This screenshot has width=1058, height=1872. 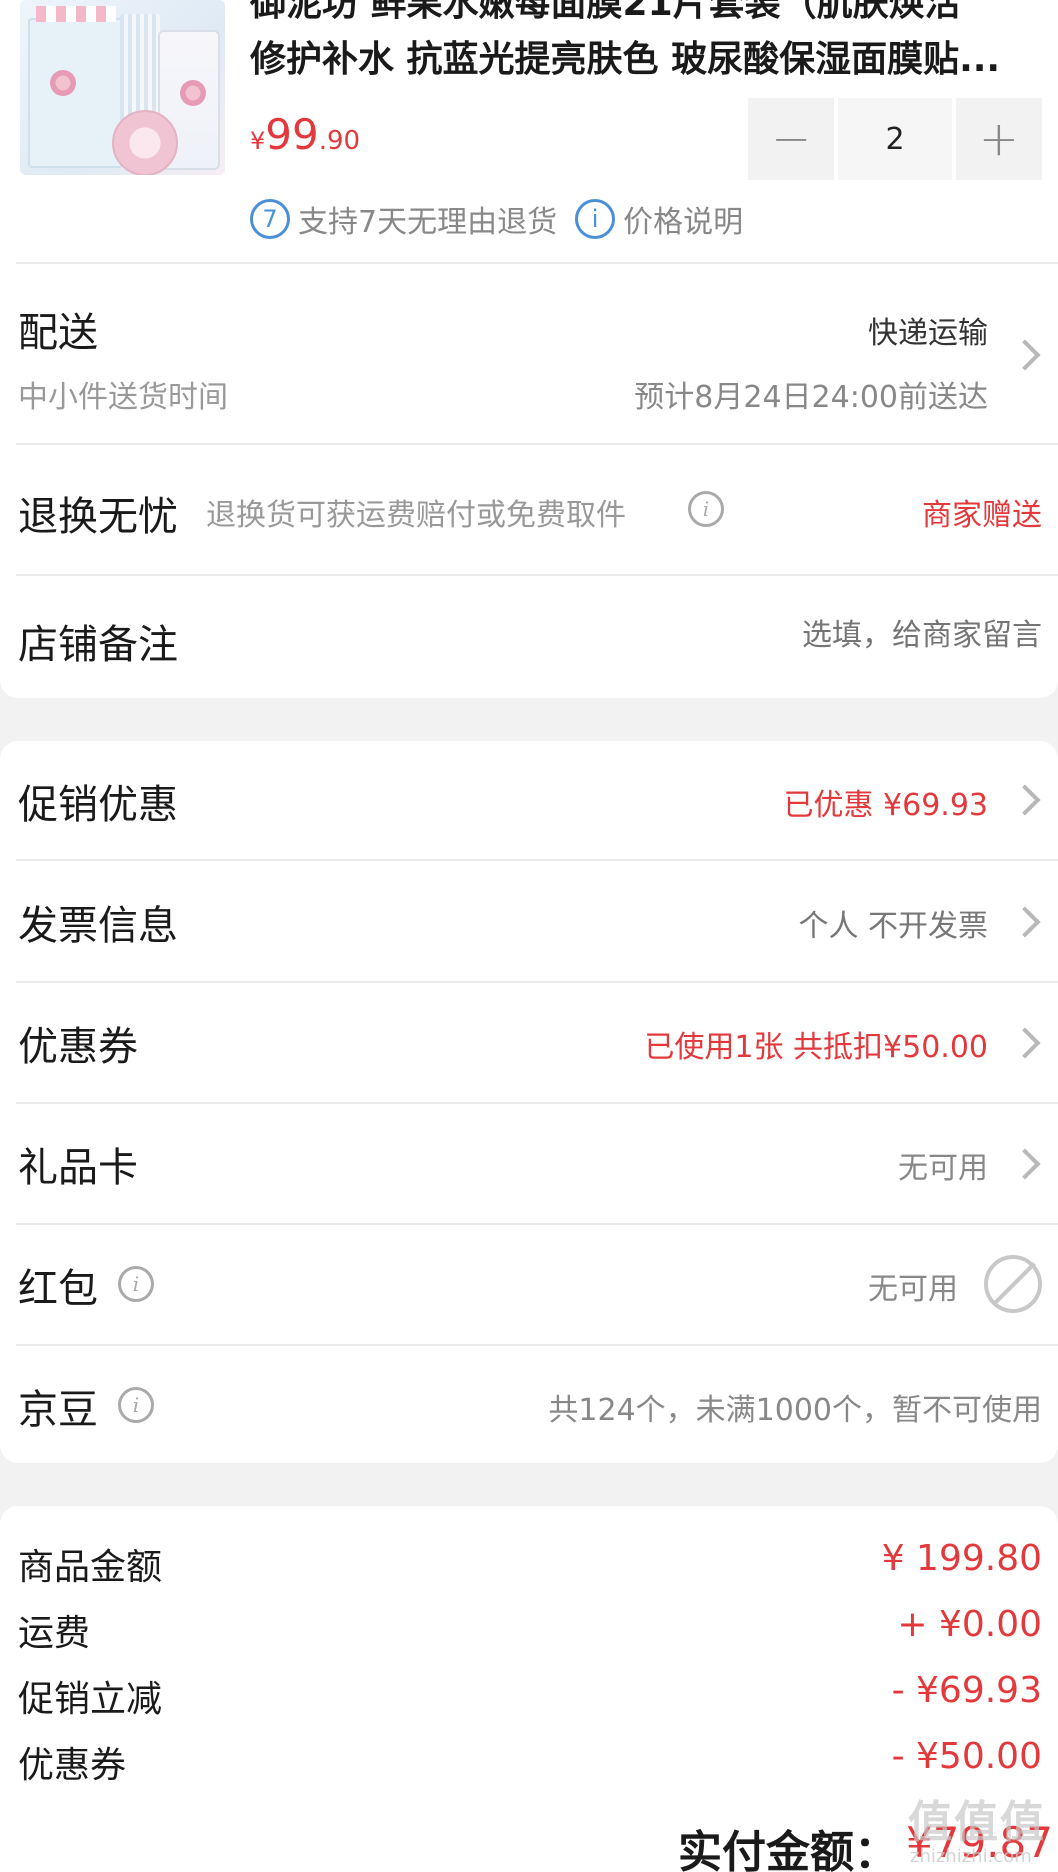 I want to click on product-box-graphic, so click(x=75, y=87).